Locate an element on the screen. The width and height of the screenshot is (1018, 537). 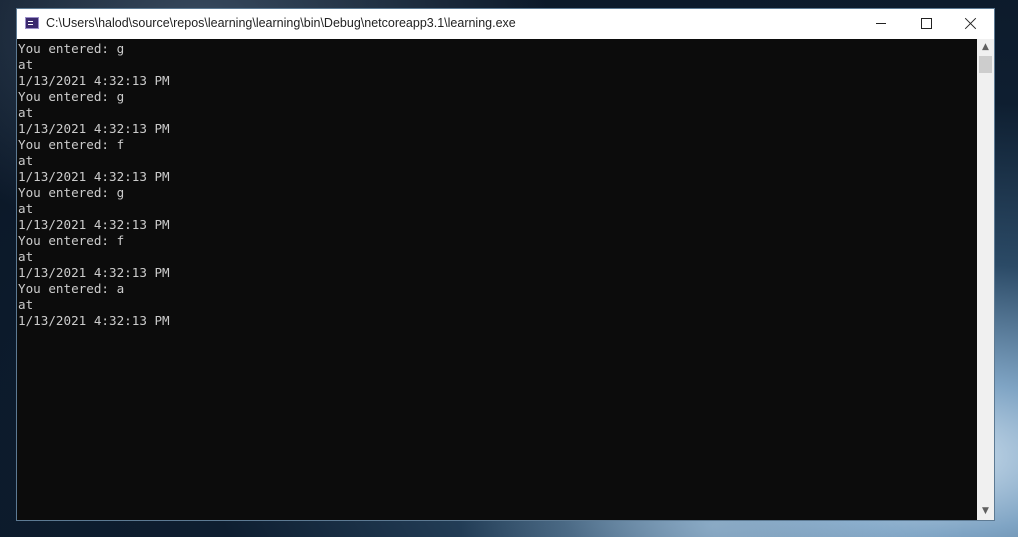
close-icon is located at coordinates (971, 23).